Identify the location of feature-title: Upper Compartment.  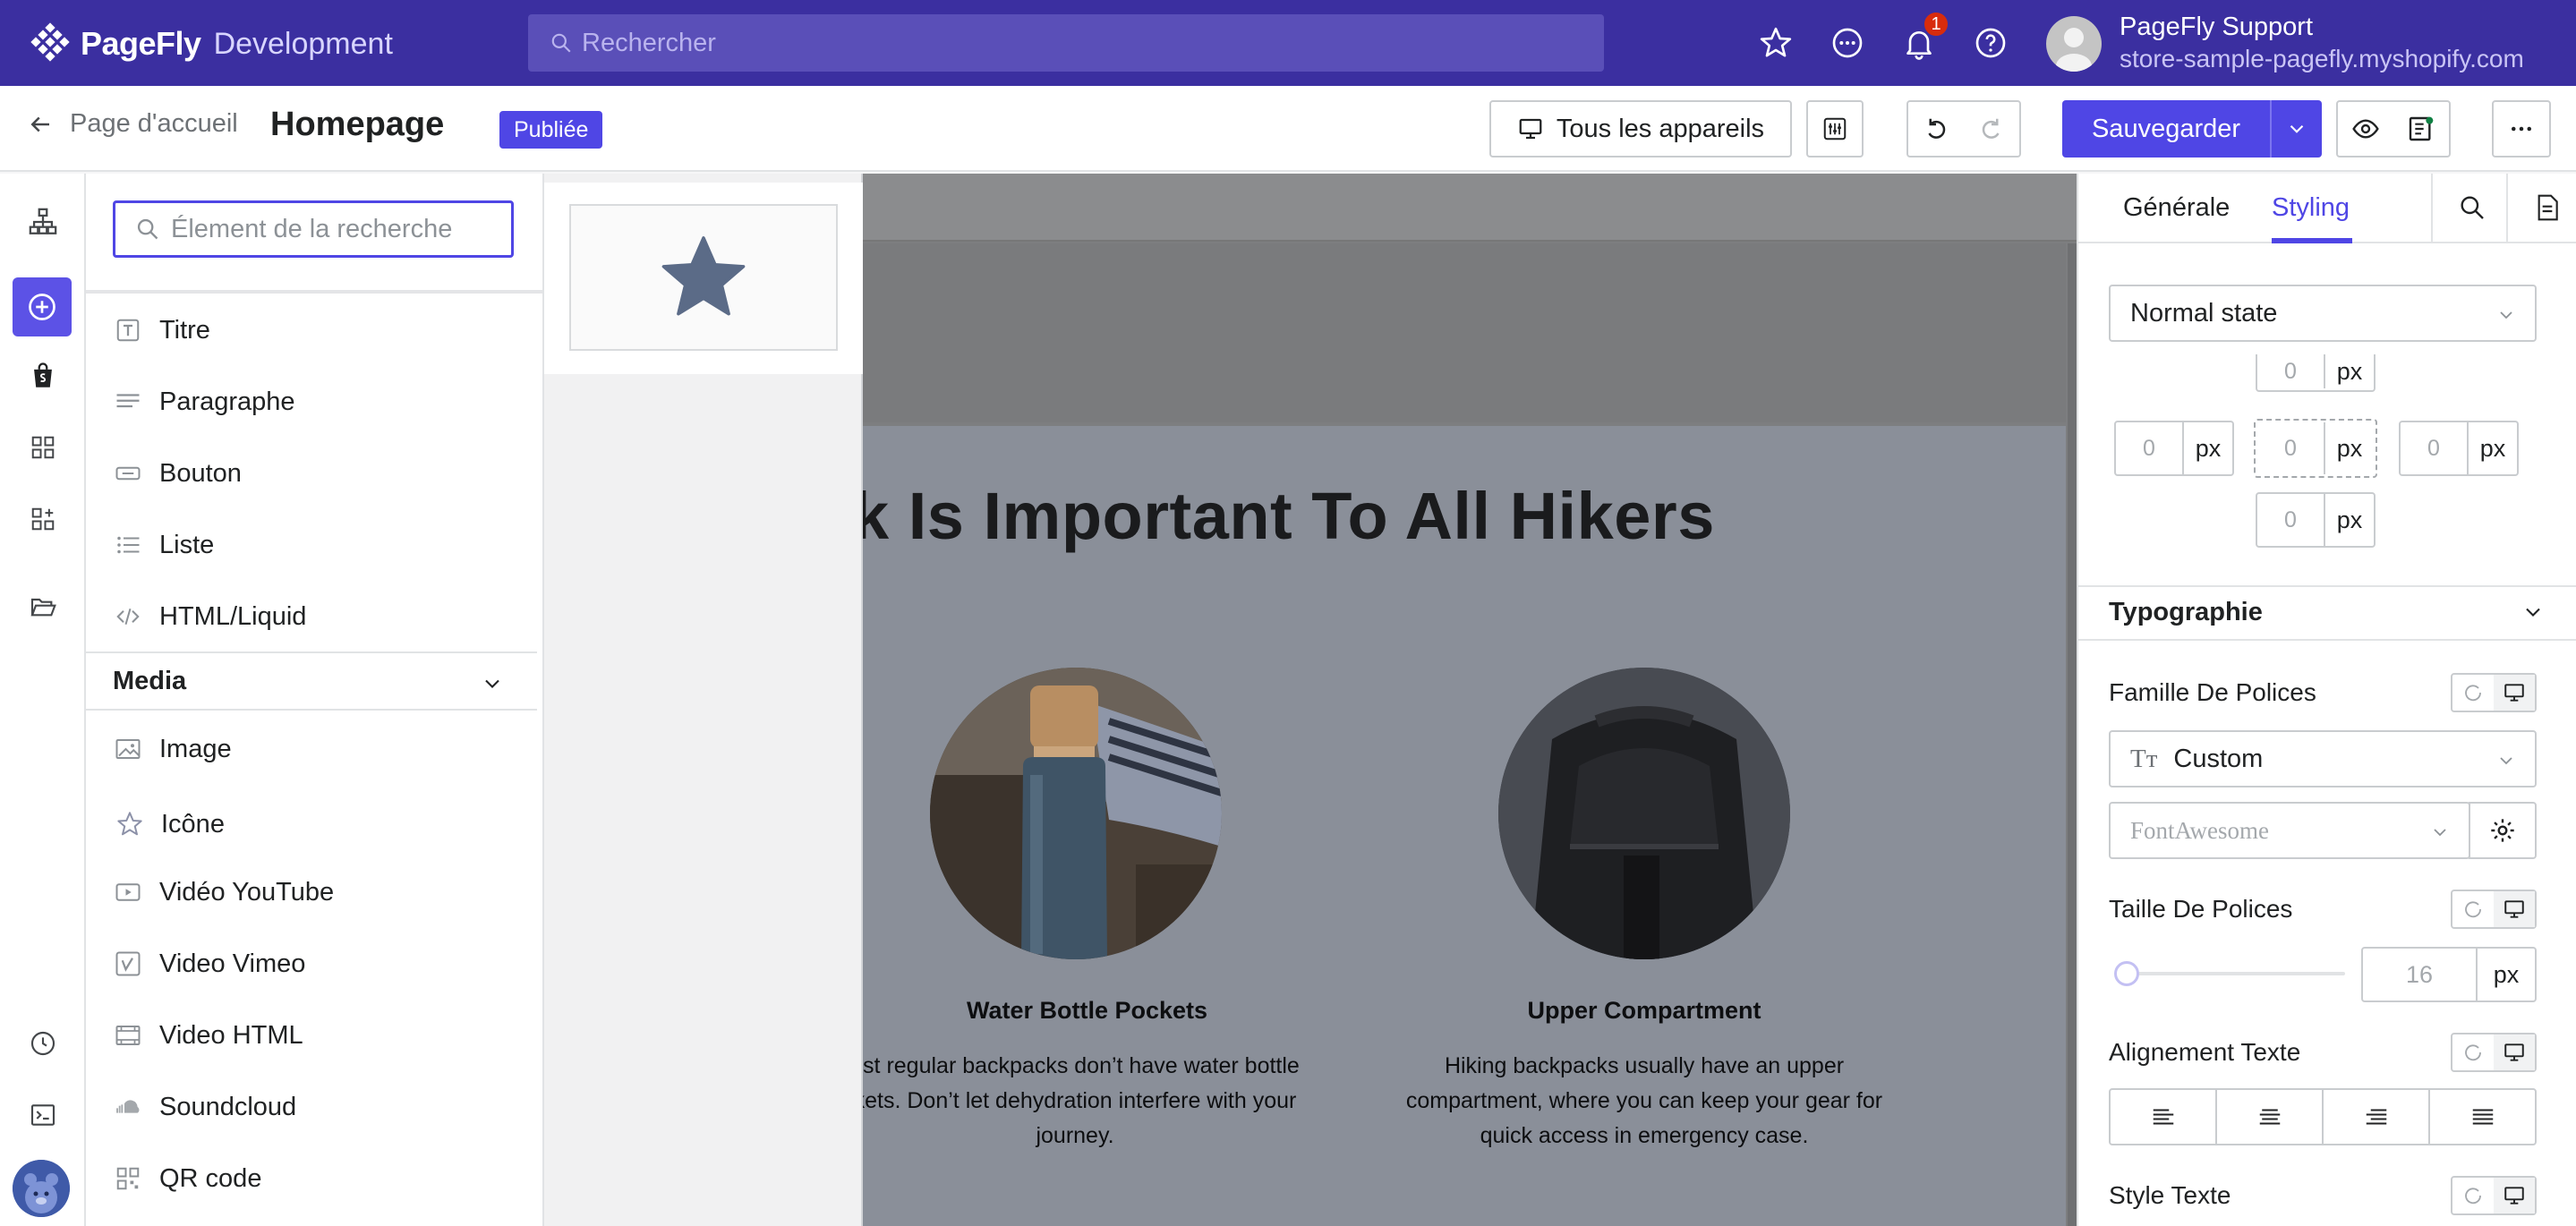
(1644, 1011).